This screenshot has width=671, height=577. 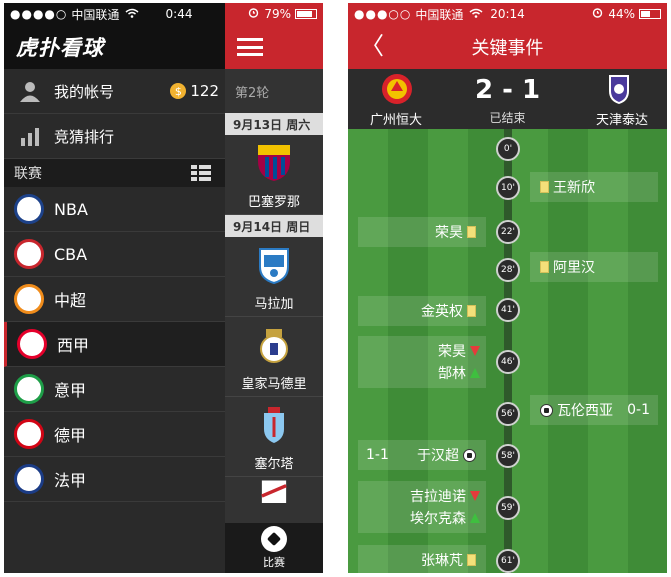 I want to click on minute-marker: 28', so click(x=508, y=270).